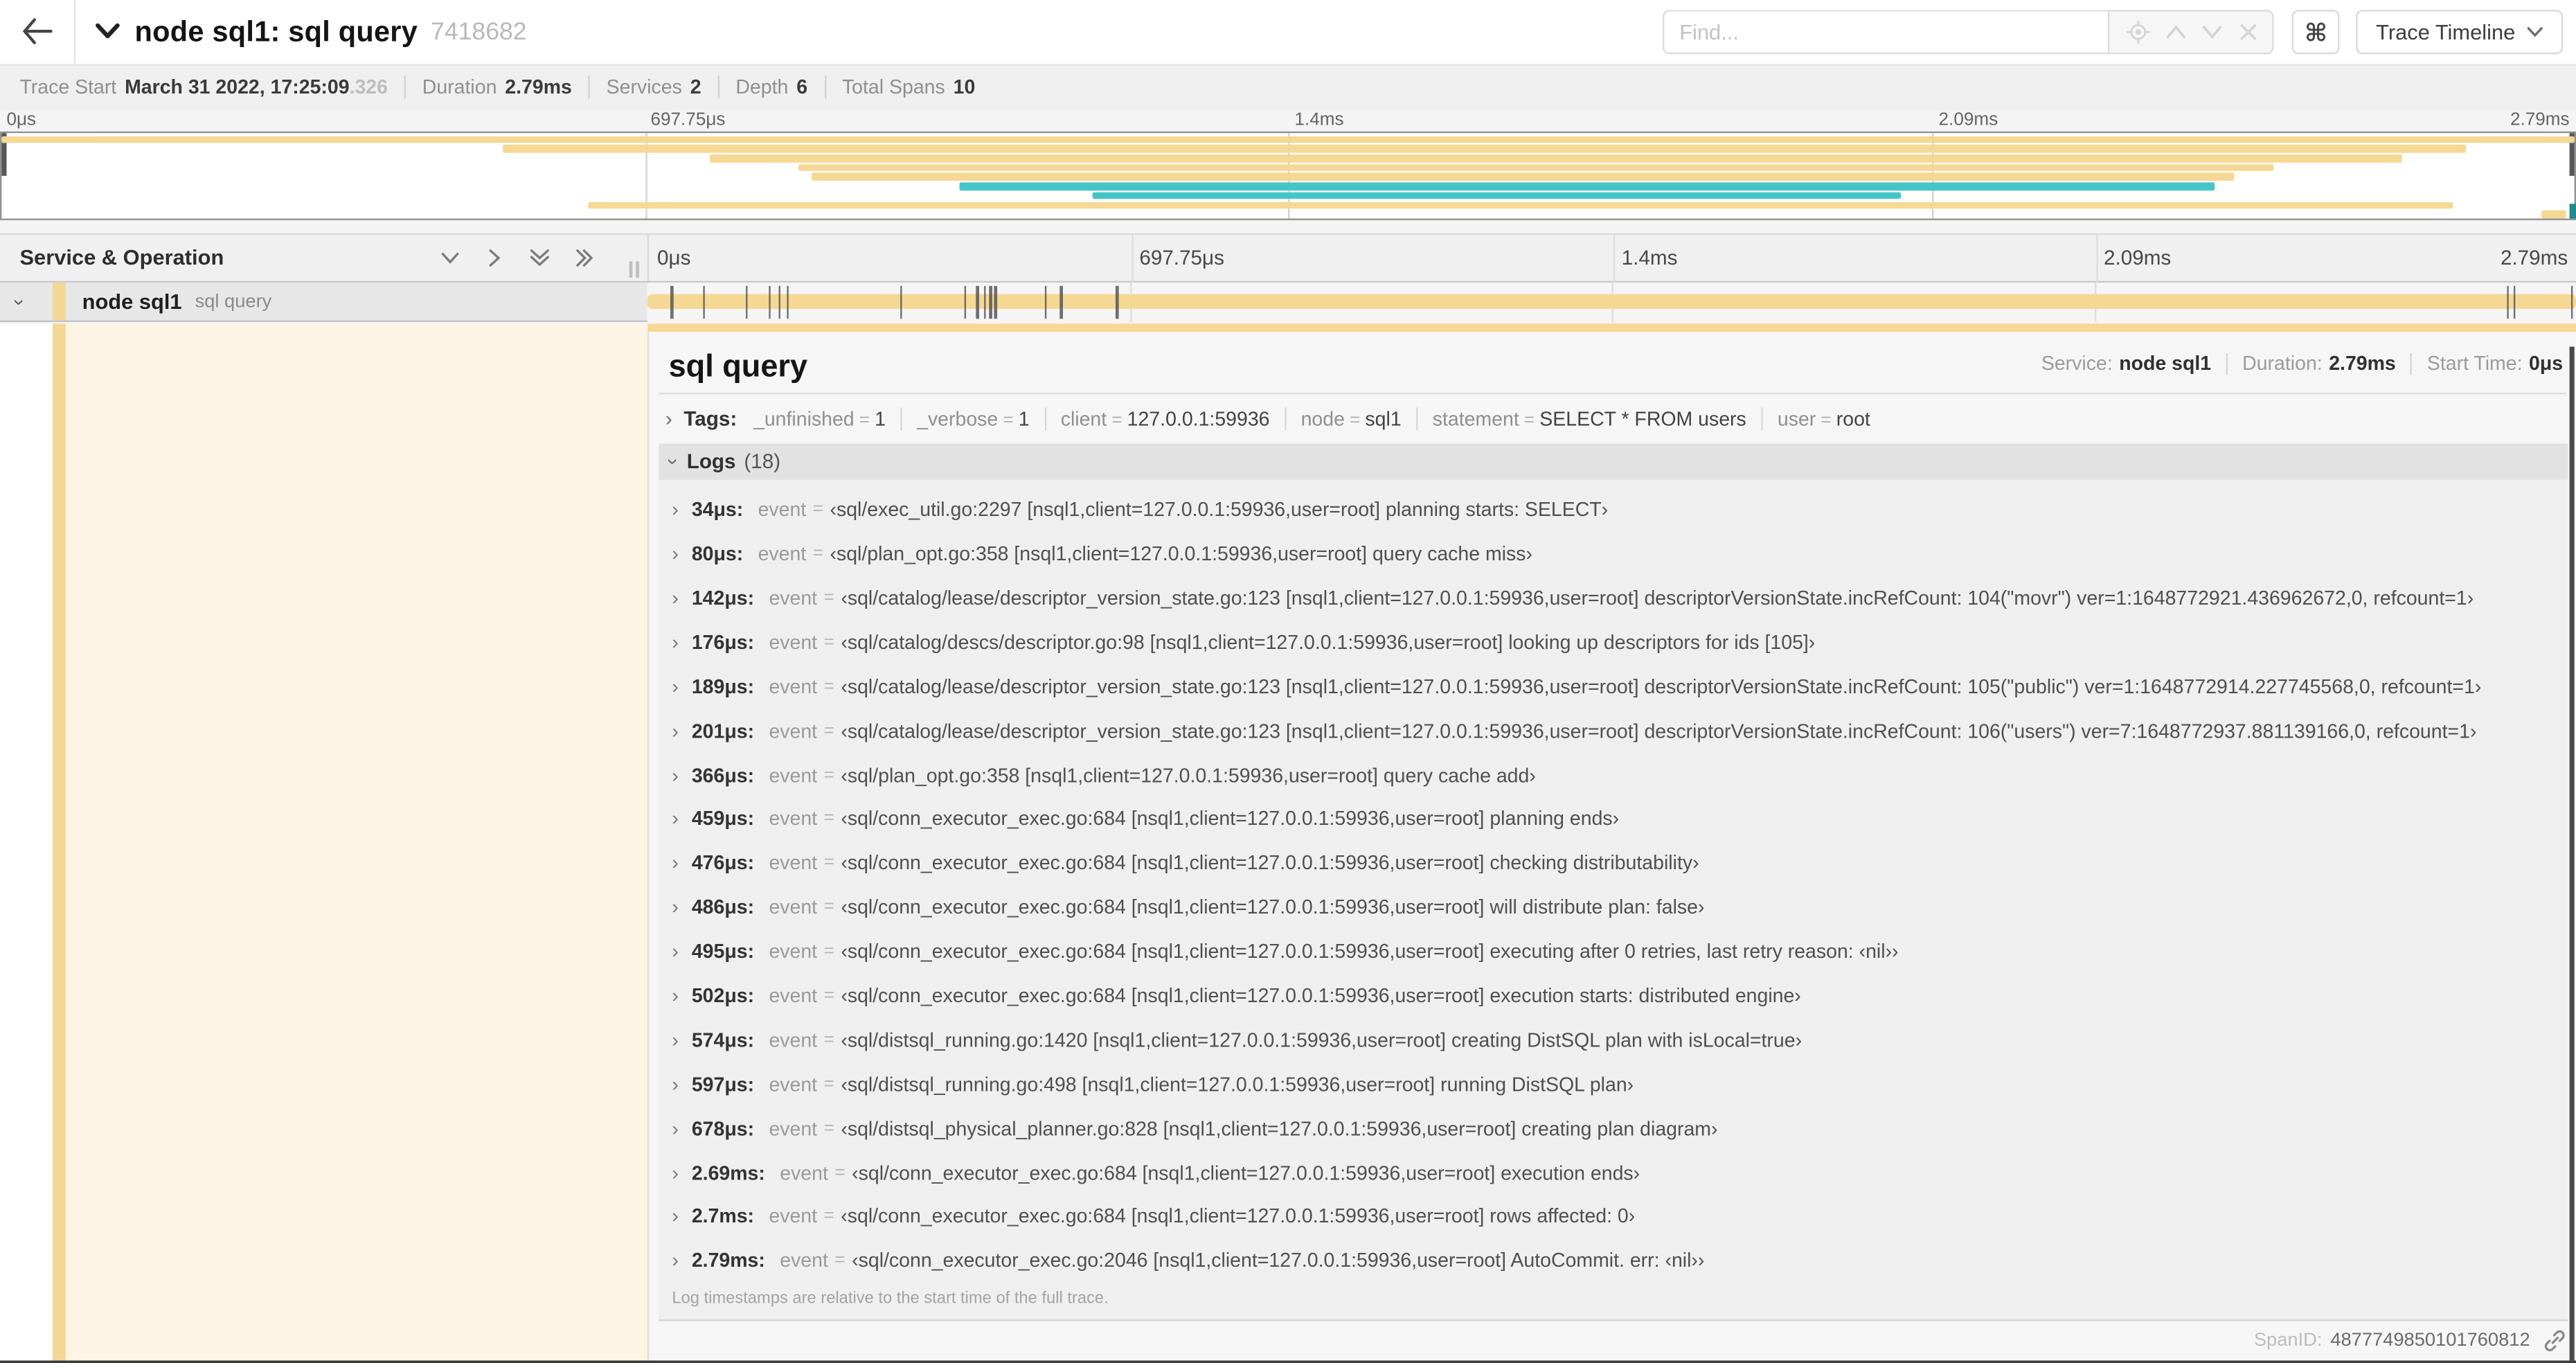 The image size is (2576, 1363). I want to click on command-icon: ⌘, so click(2316, 33).